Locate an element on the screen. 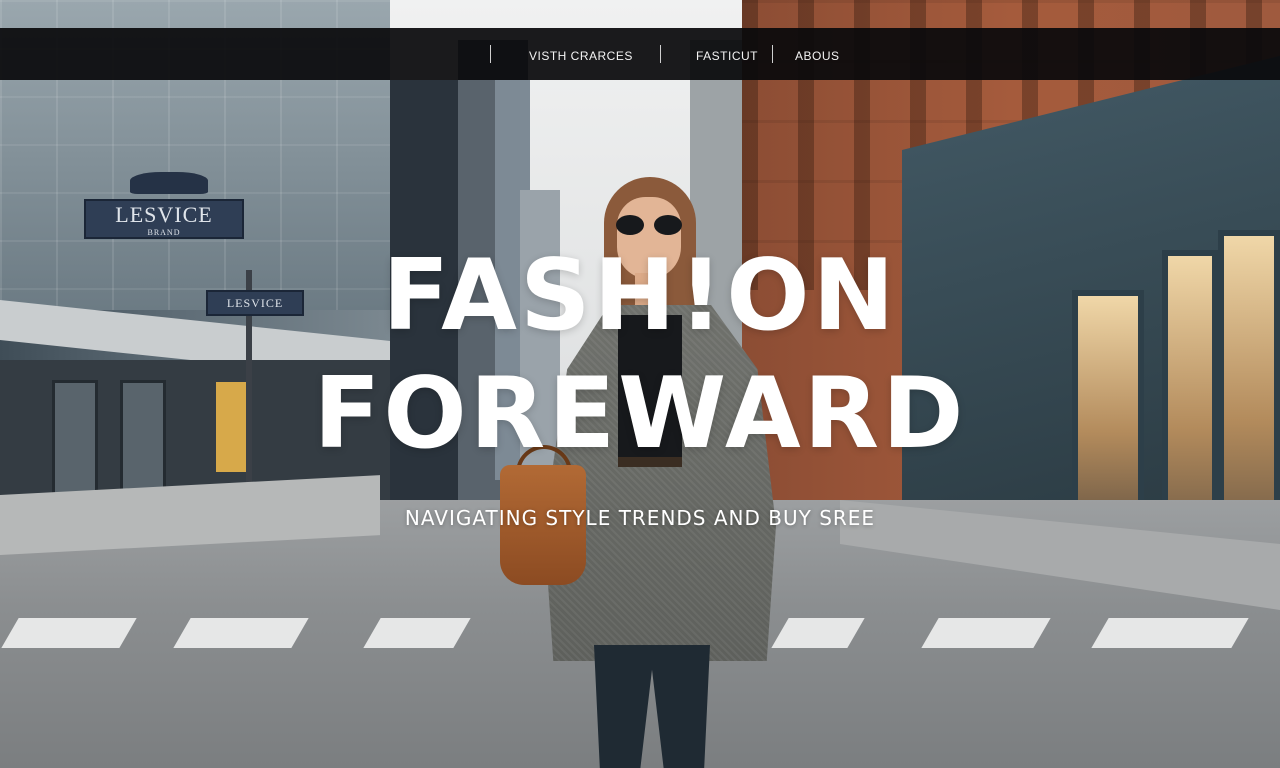  top-navigation-bar: VISTH CRARCES FASTICUT ABOUS is located at coordinates (640, 54).